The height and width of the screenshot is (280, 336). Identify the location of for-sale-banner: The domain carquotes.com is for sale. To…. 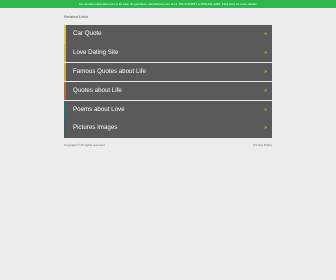
(168, 4).